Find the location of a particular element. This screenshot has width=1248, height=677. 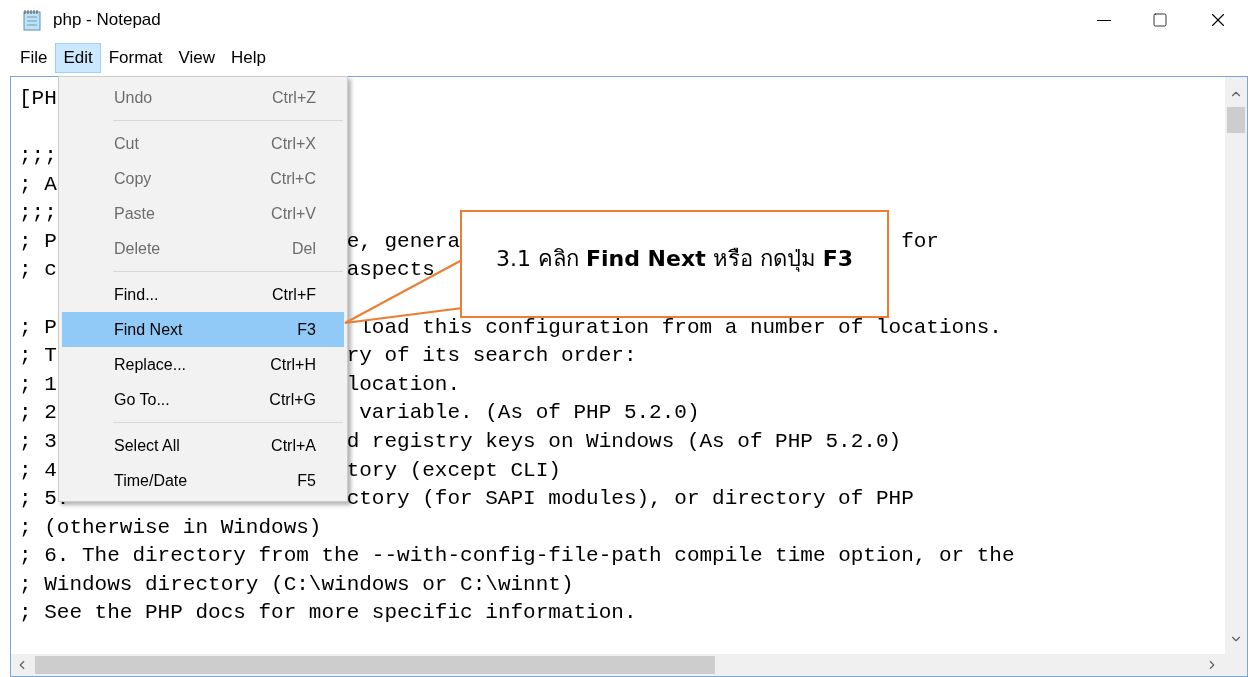

callout-text: 3.1 คลิก Find Next หรือ กดปุ่ม F3 is located at coordinates (674, 259).